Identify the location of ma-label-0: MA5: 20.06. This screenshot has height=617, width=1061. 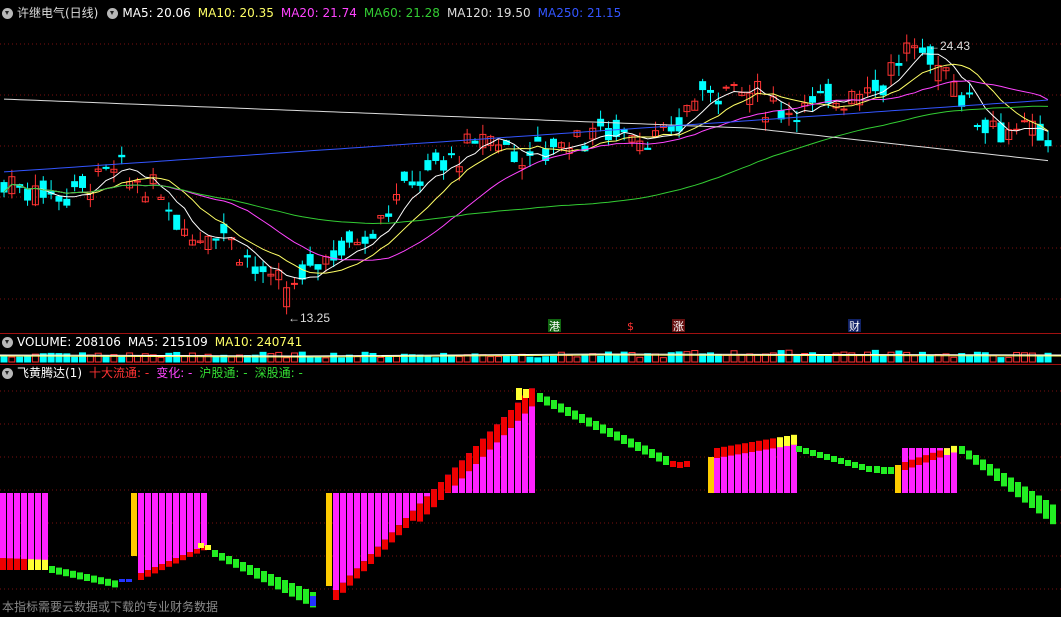
(156, 13).